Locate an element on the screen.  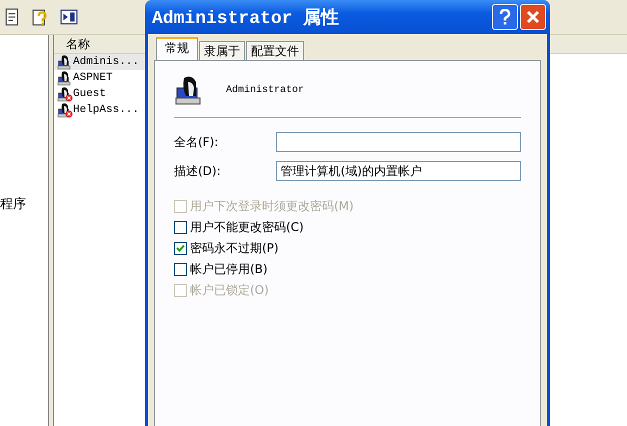
field-label: 描述(D): is located at coordinates (198, 171).